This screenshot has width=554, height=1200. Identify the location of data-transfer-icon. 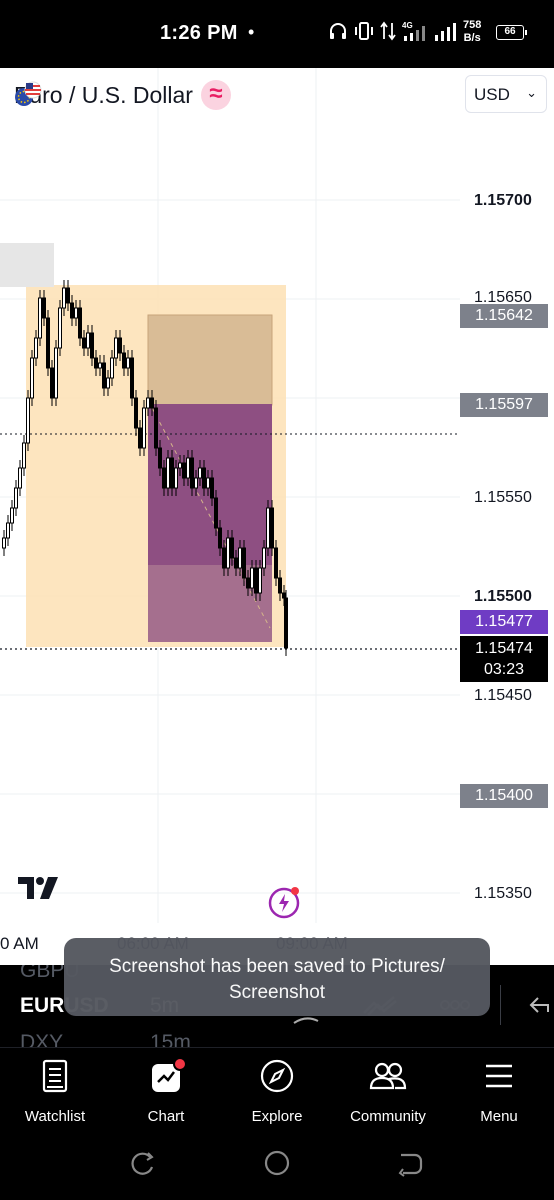
(388, 31).